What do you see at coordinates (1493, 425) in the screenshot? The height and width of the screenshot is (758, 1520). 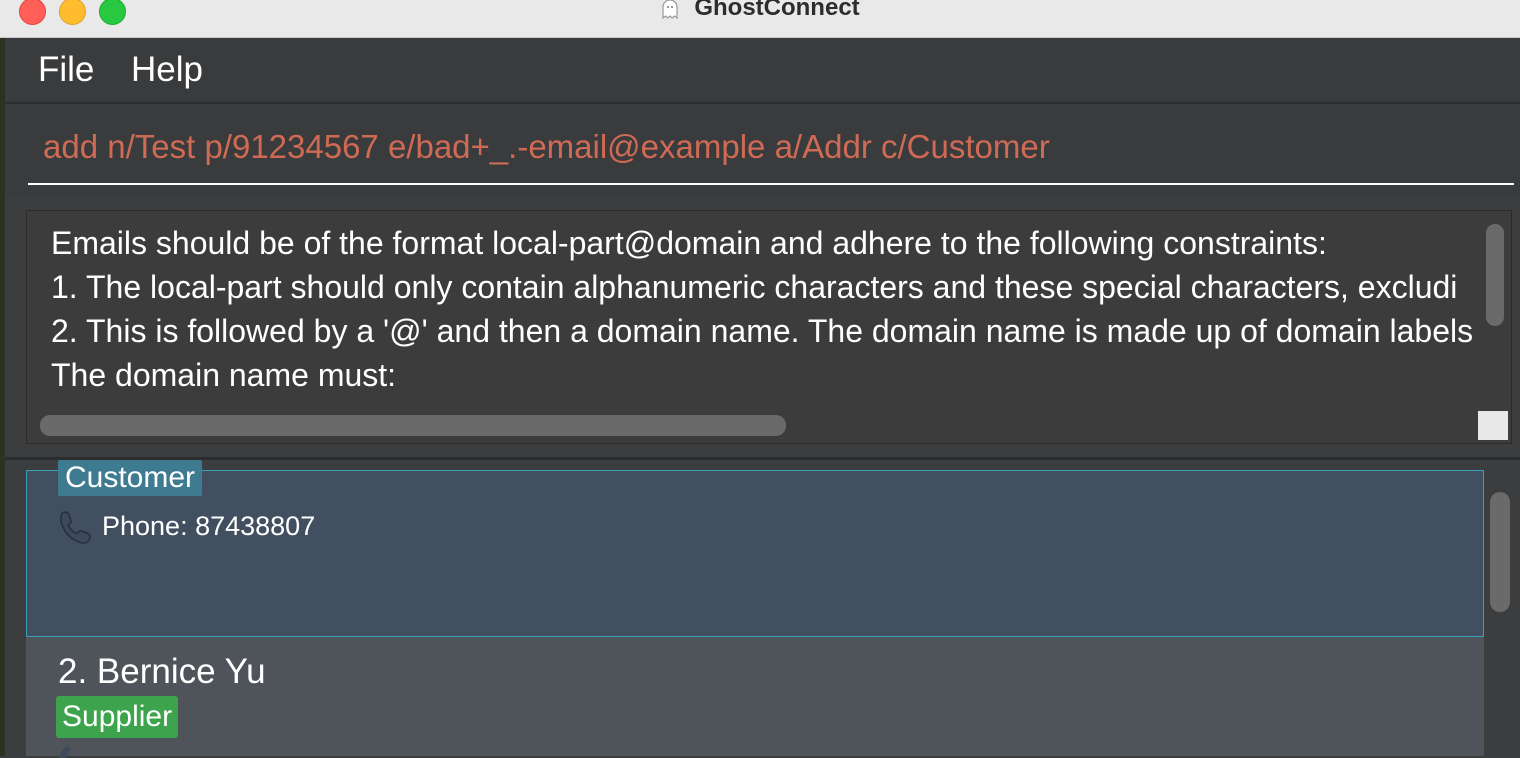 I see `scroll-corner` at bounding box center [1493, 425].